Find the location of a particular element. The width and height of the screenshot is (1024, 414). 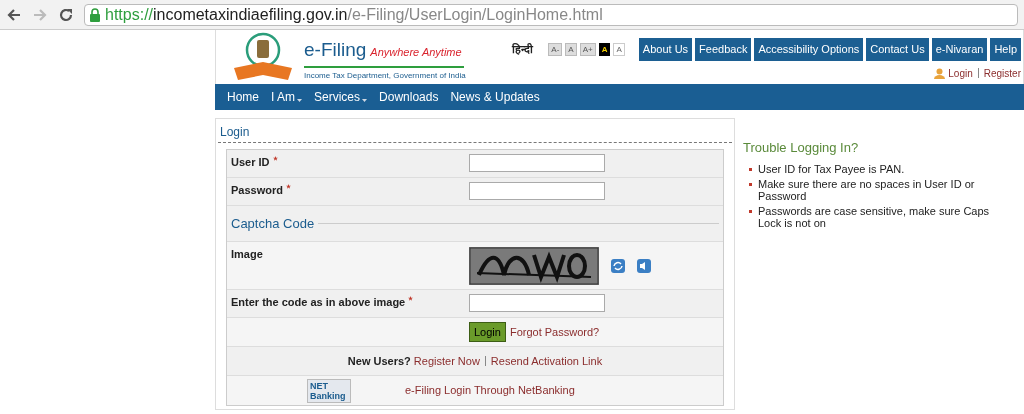

help-tip: User ID for Tax Payee is PAN. is located at coordinates (831, 168).